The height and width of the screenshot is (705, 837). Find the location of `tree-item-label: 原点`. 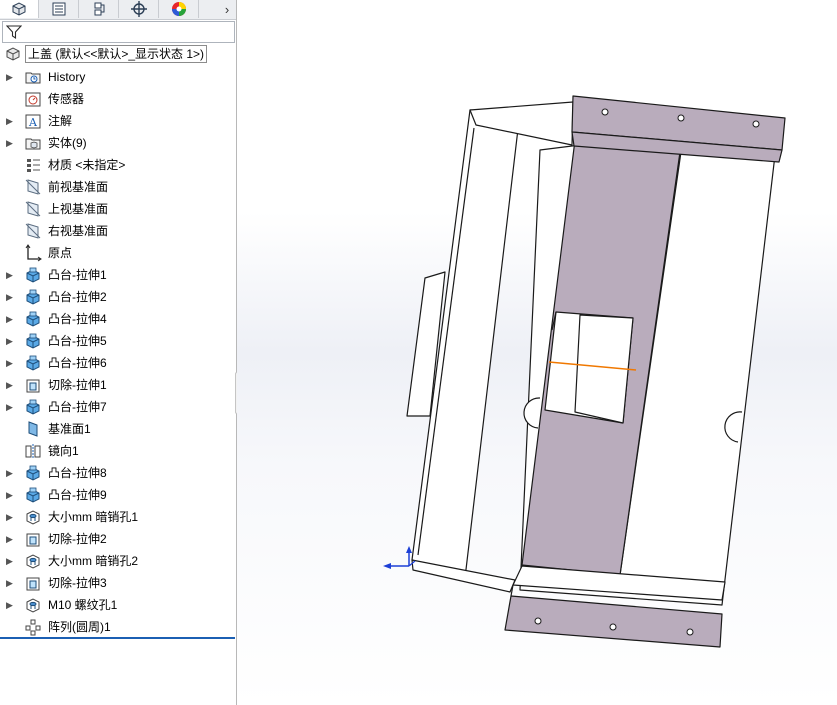

tree-item-label: 原点 is located at coordinates (60, 253).